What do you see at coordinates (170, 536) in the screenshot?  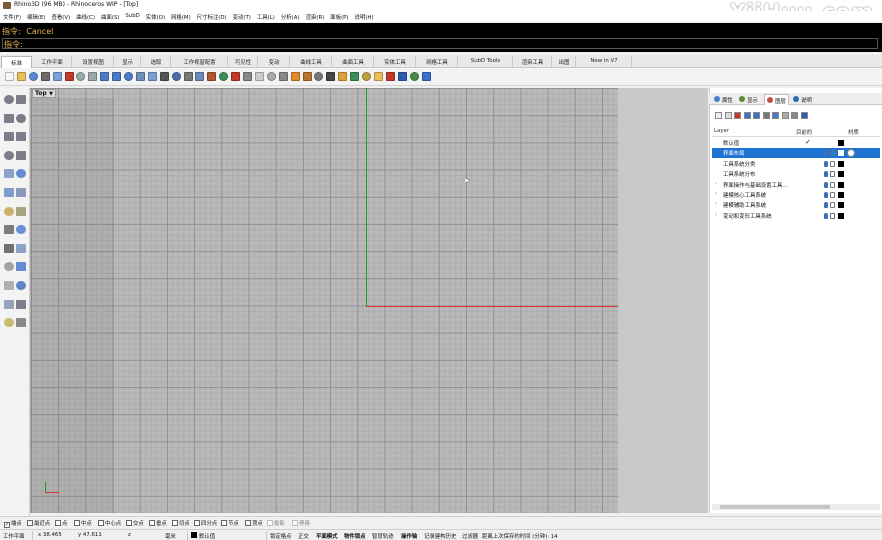 I see `status-units: 毫米` at bounding box center [170, 536].